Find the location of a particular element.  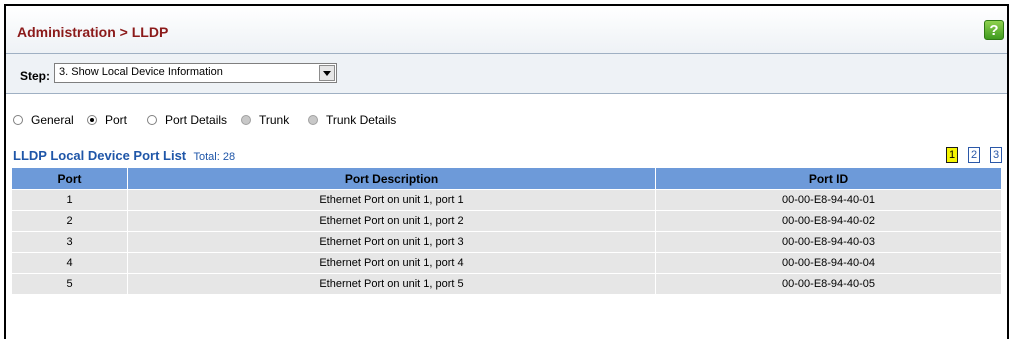

cell-port-id: 00-00-E8-94-40-03 is located at coordinates (828, 242).